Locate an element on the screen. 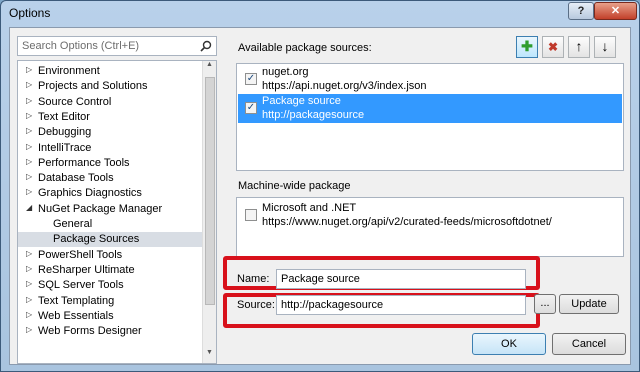 The height and width of the screenshot is (372, 640). cancel-button: Cancel is located at coordinates (589, 344).